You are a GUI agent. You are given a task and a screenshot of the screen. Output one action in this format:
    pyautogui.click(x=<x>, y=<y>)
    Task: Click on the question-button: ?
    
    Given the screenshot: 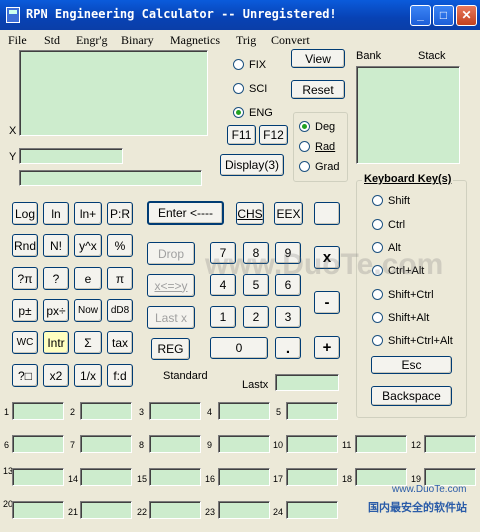 What is the action you would take?
    pyautogui.click(x=56, y=278)
    